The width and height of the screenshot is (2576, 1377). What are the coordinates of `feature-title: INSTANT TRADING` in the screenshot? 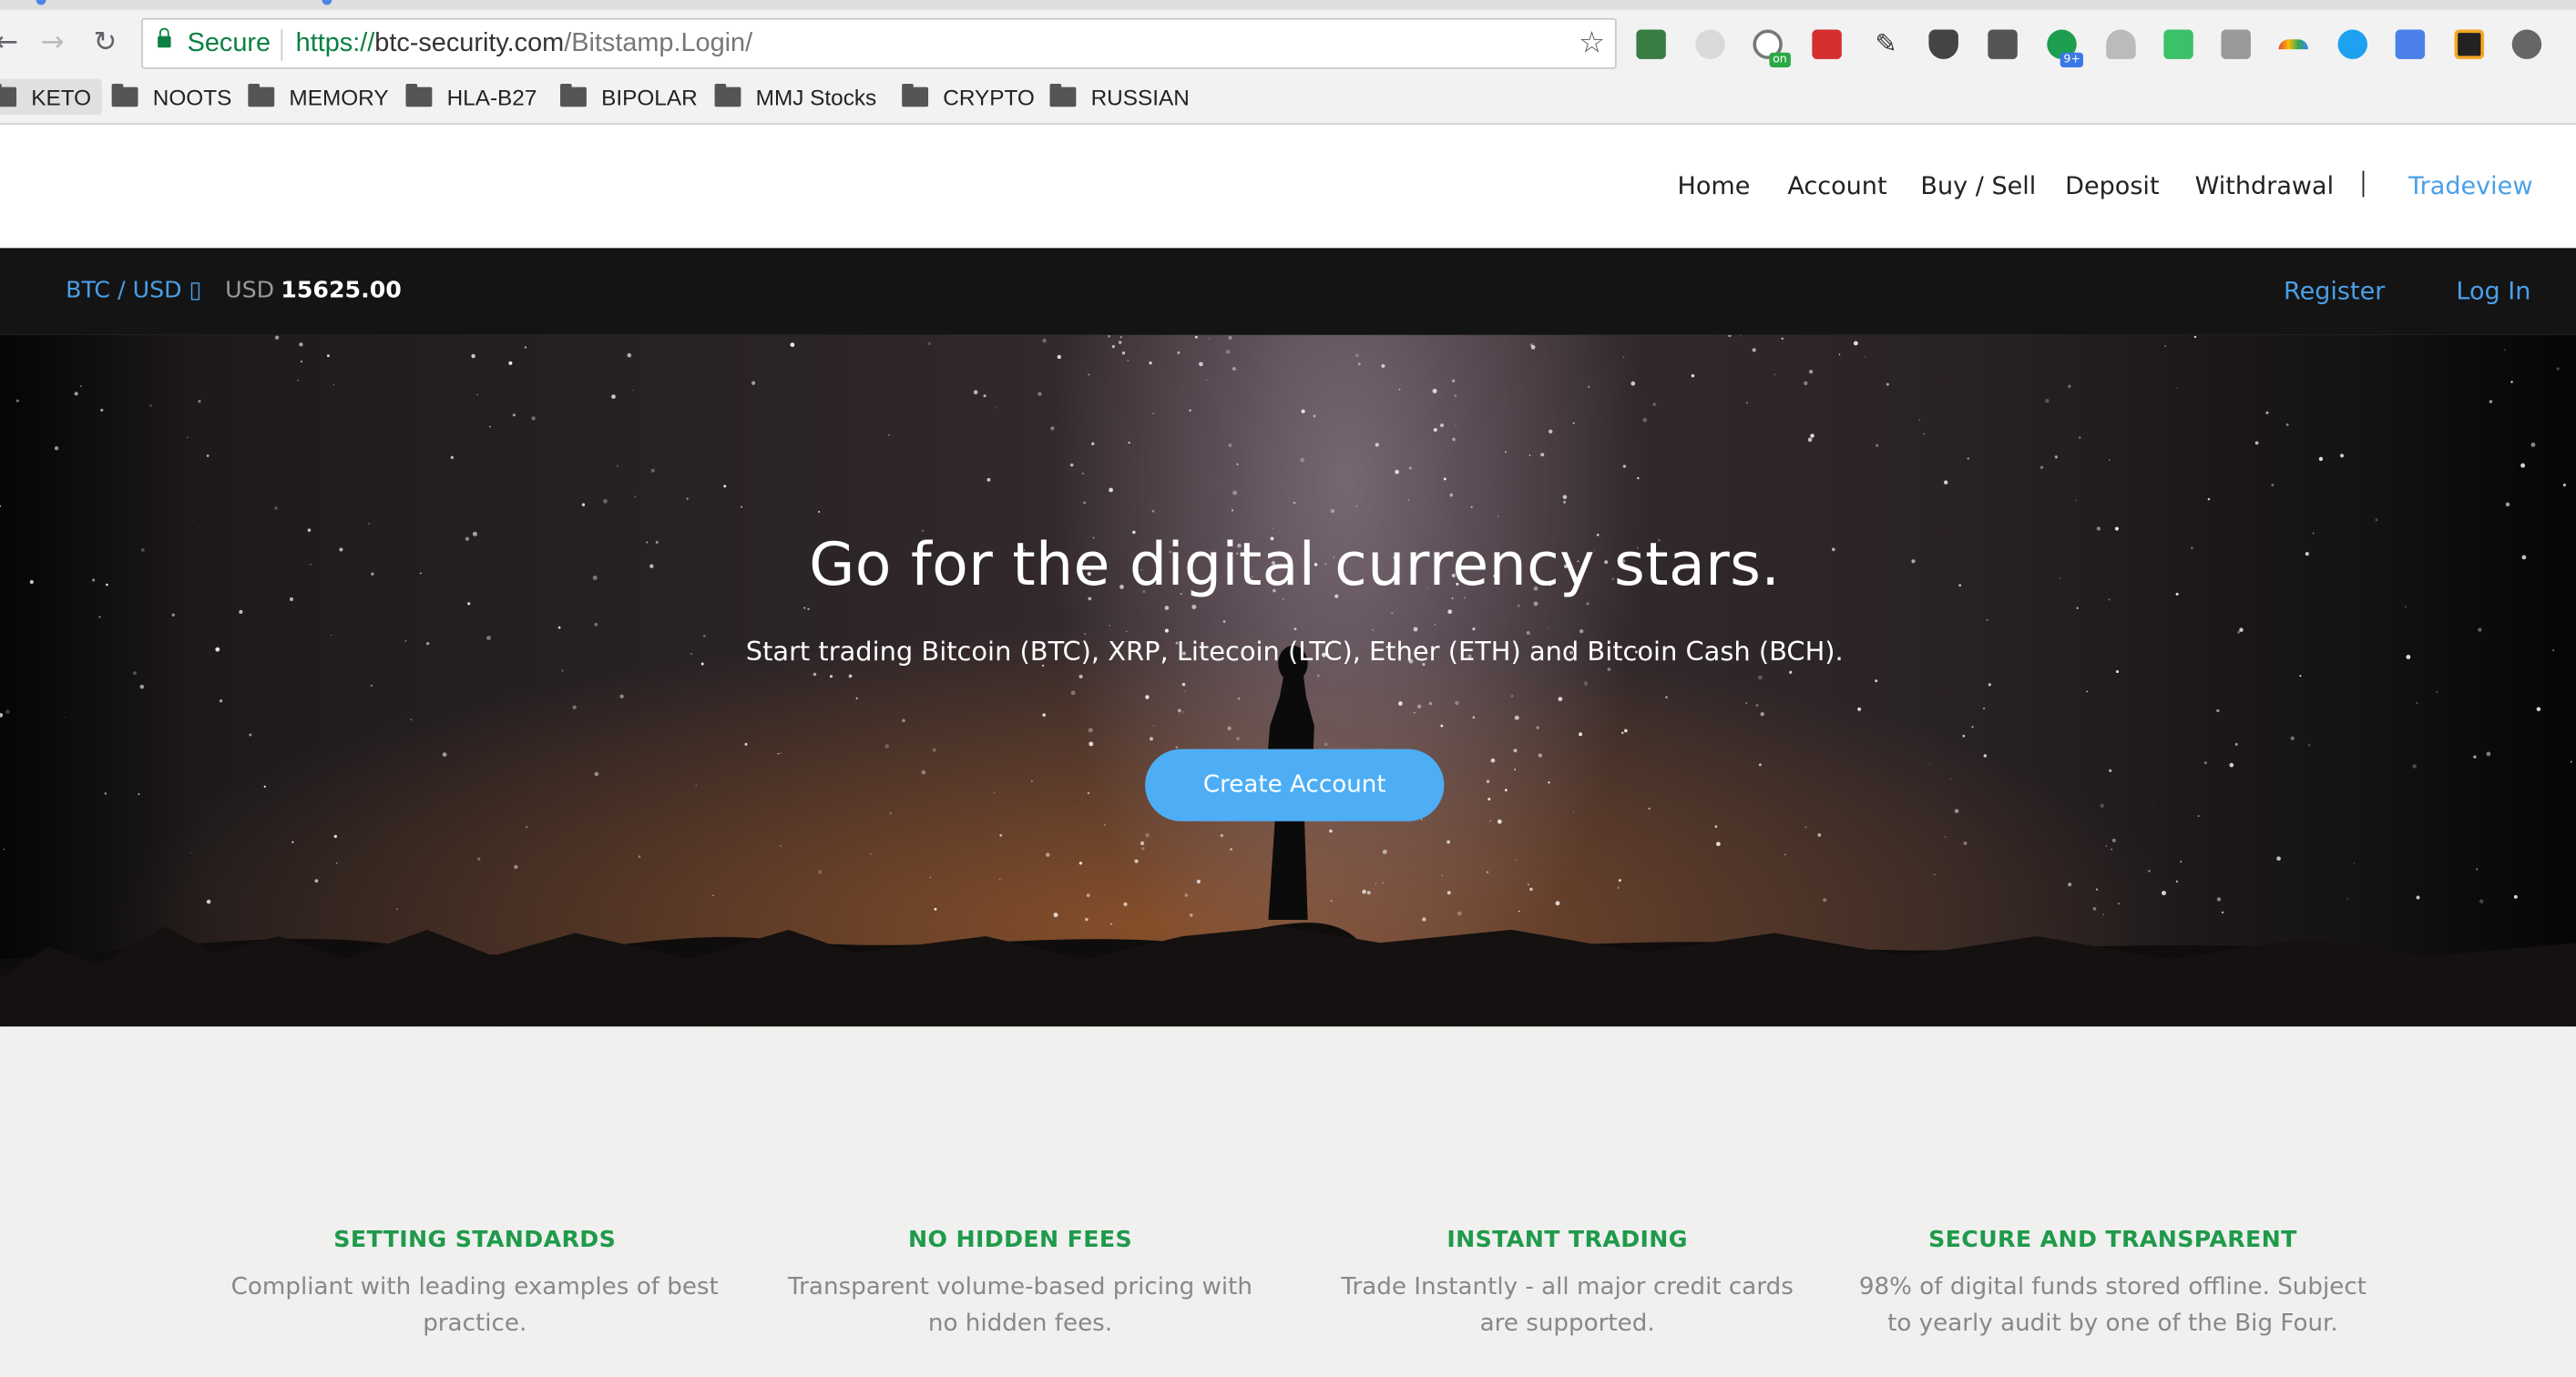 It's located at (1567, 1240).